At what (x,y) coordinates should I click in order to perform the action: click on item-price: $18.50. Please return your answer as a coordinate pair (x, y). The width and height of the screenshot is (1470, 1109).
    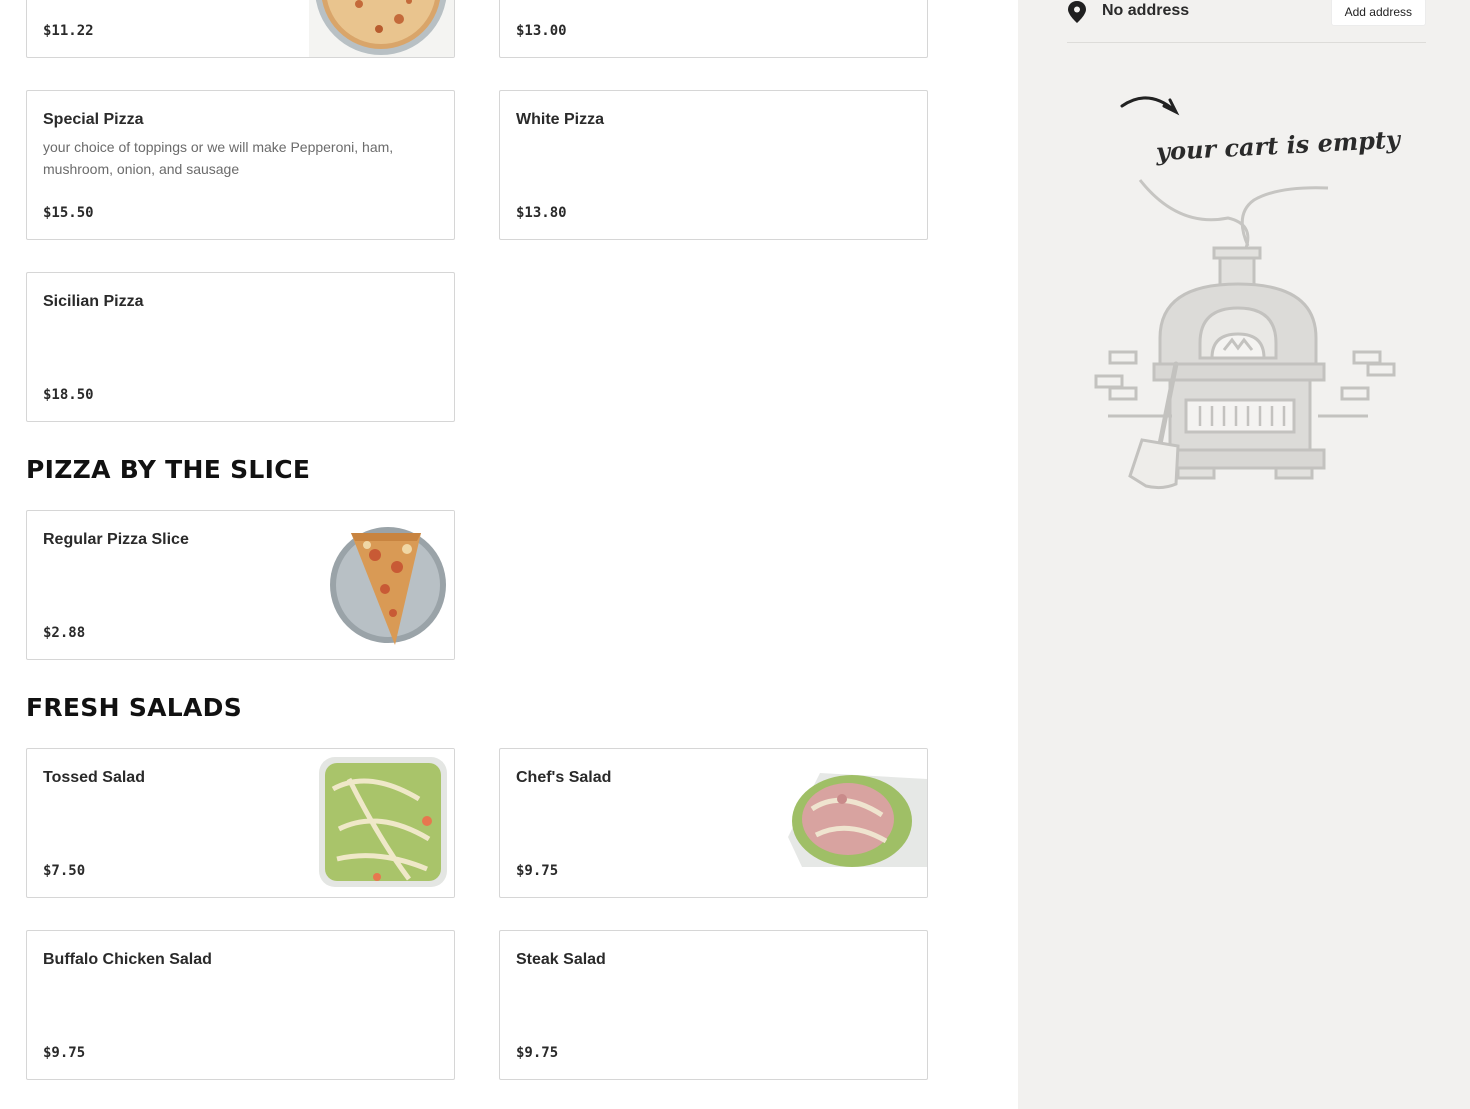
    Looking at the image, I should click on (68, 395).